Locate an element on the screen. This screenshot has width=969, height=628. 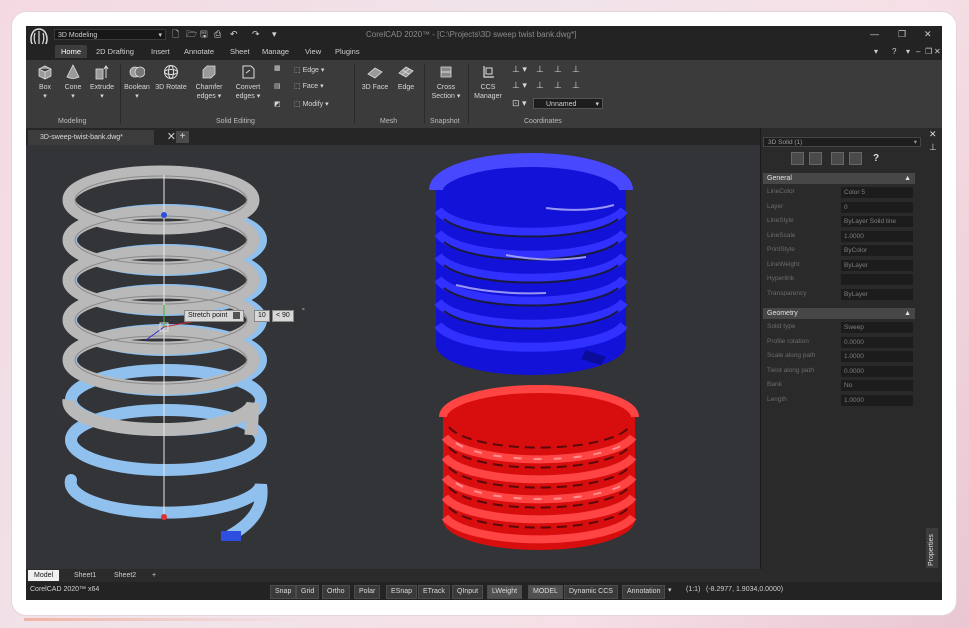
undo-icon: ↶ is located at coordinates (234, 34).